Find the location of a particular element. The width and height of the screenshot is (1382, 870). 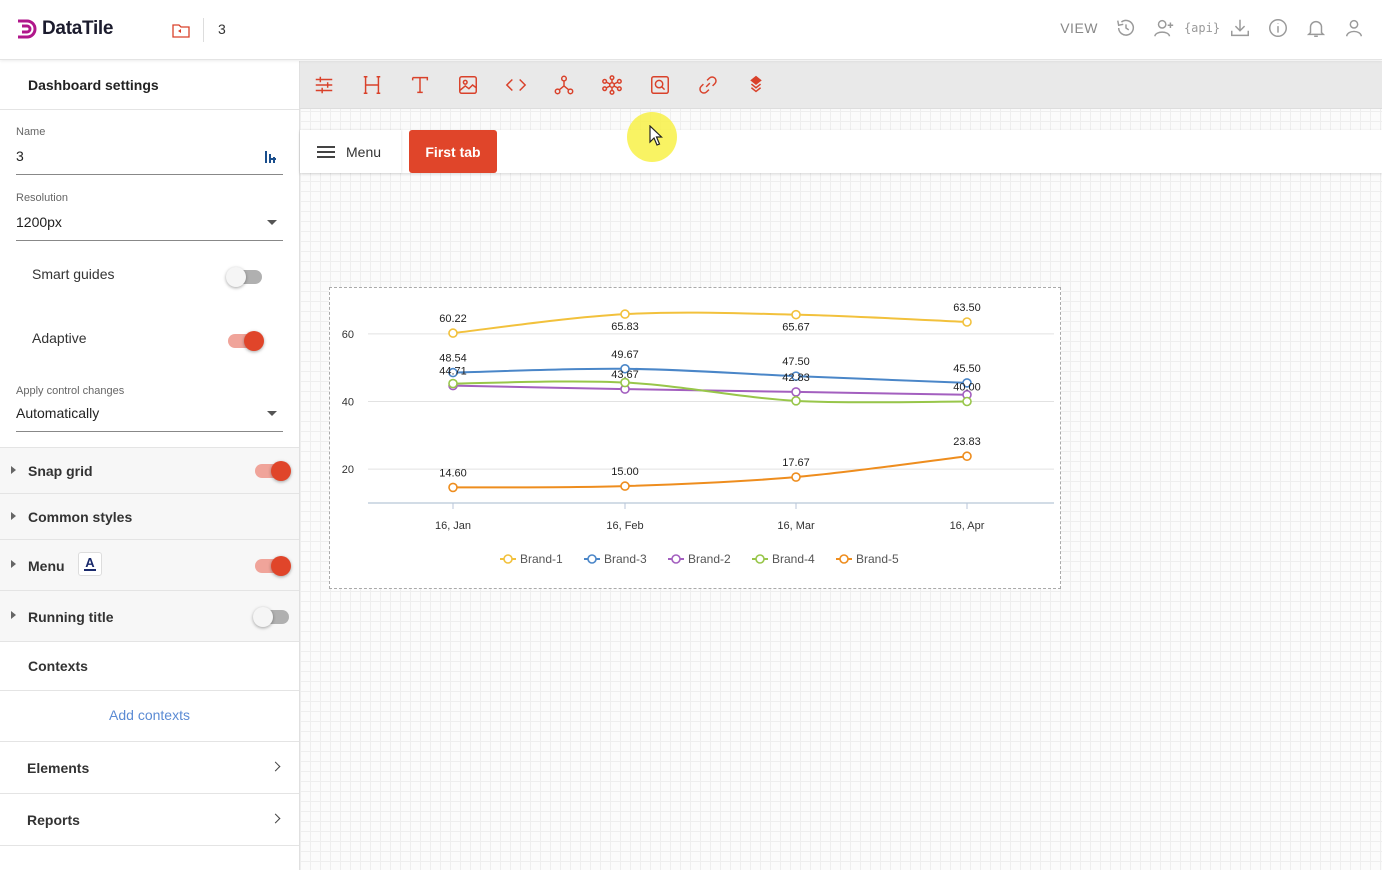

image-icon is located at coordinates (468, 85).